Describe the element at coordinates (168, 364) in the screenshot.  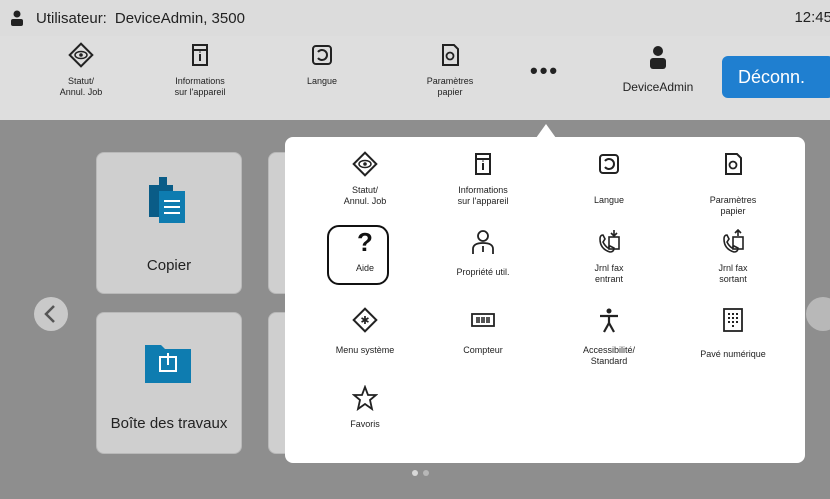
I see `folder-icon` at that location.